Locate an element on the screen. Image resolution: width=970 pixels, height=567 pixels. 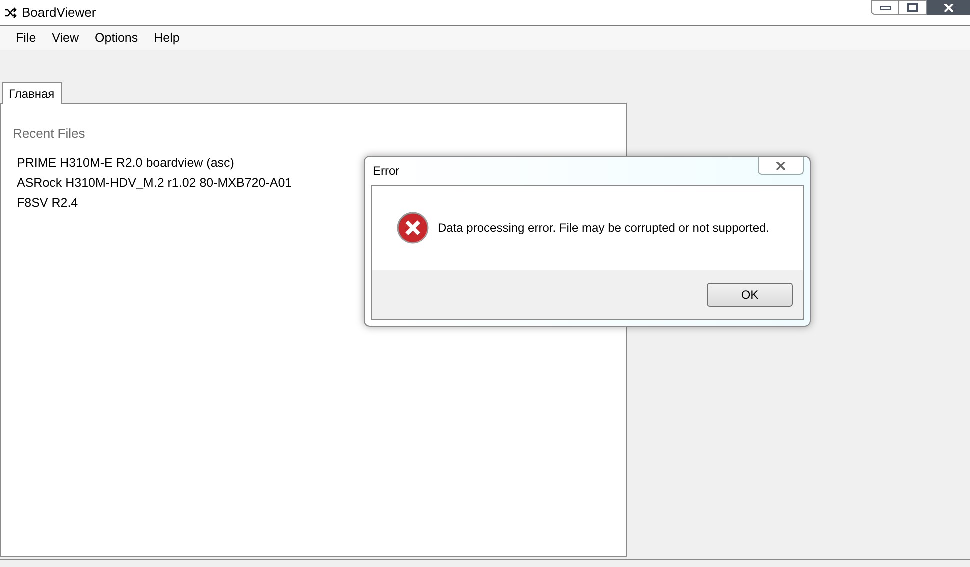
menu-item: File is located at coordinates (26, 38).